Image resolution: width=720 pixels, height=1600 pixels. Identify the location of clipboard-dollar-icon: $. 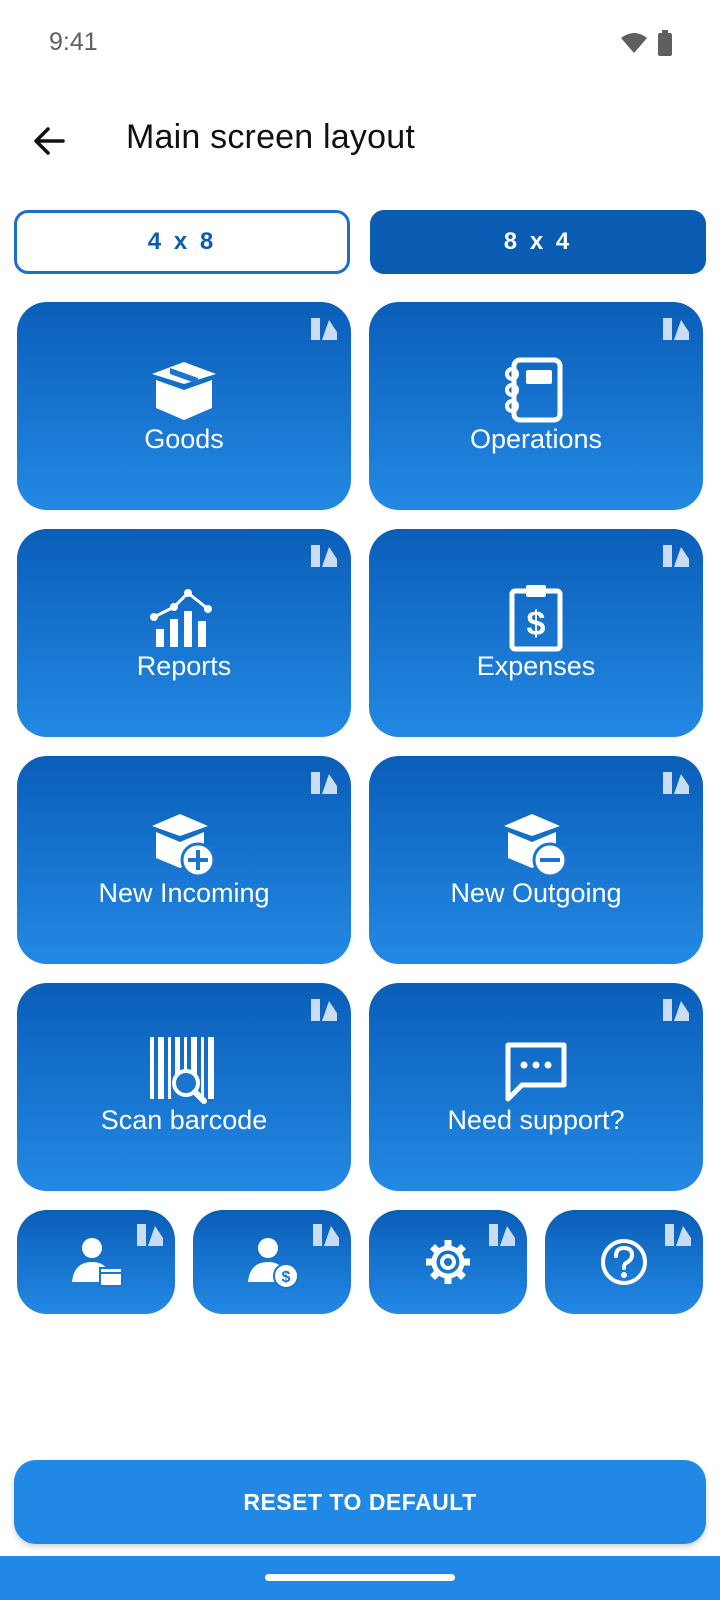
(536, 618).